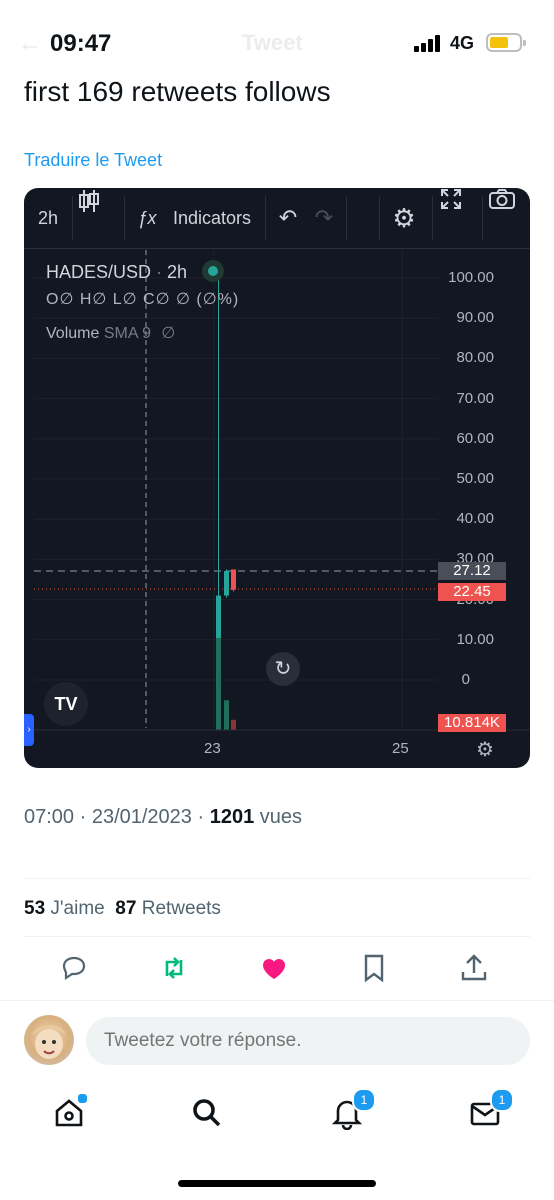  I want to click on camera-icon, so click(505, 218).